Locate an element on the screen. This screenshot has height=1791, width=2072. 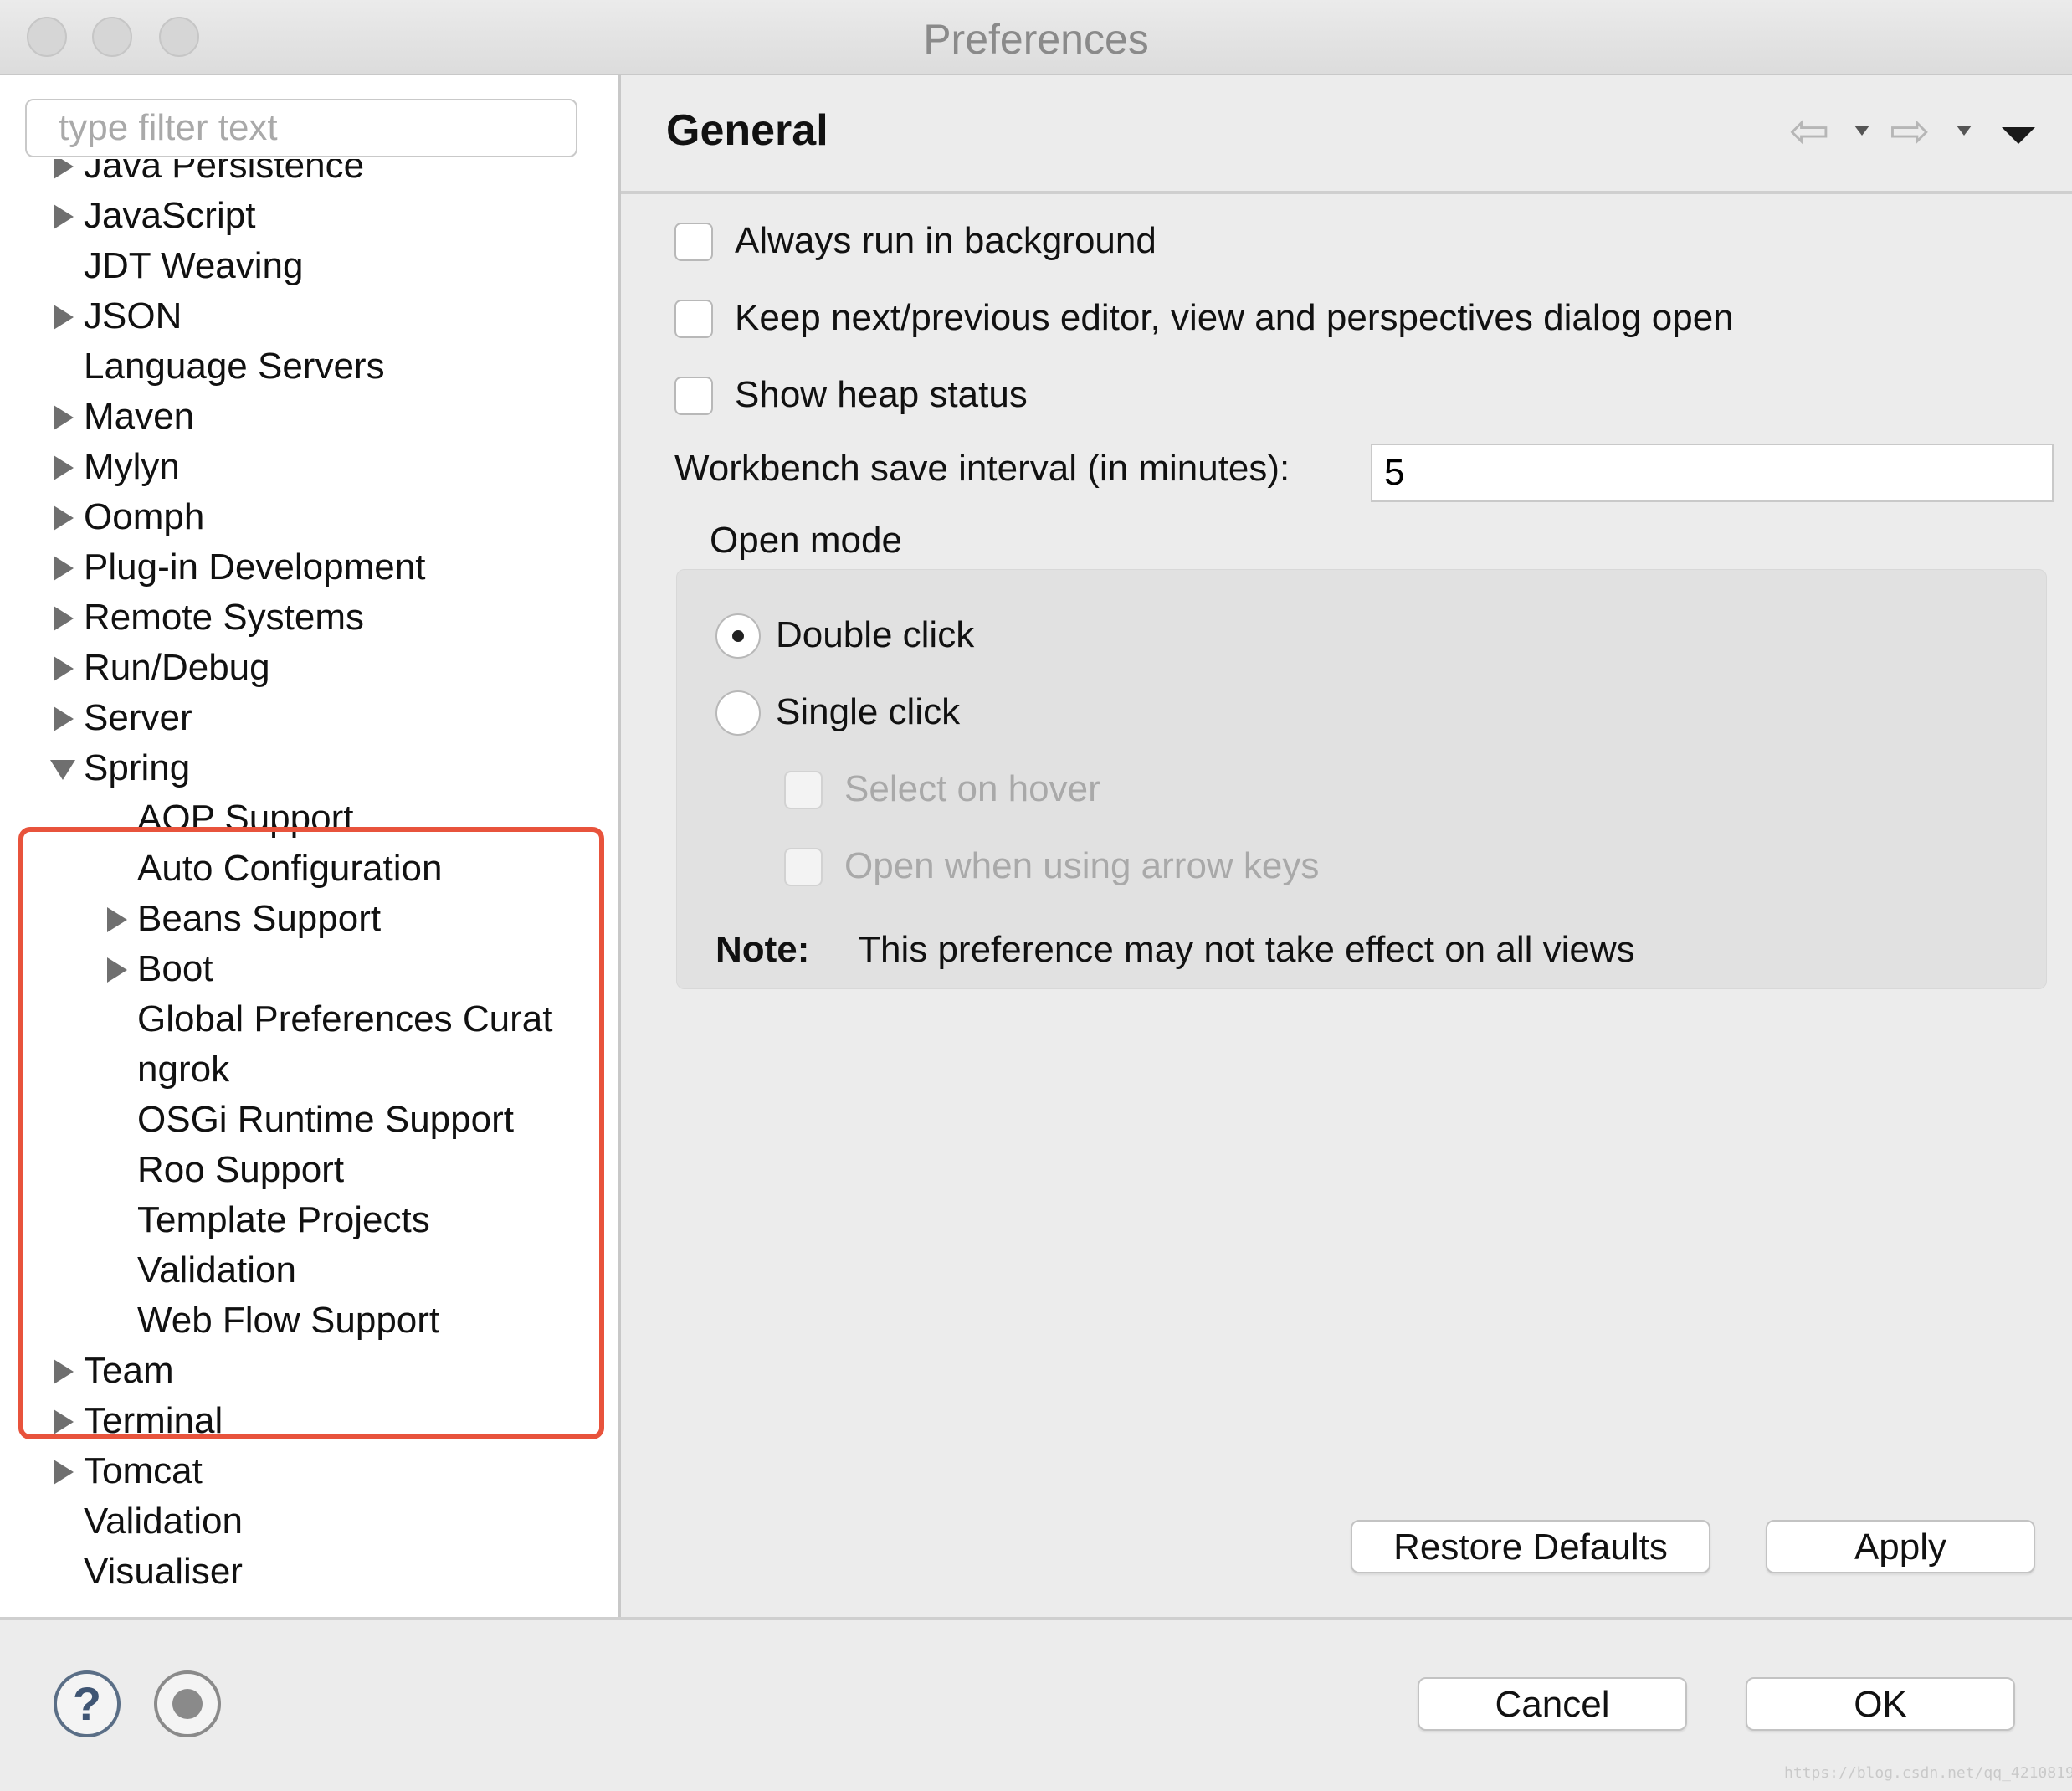
tree-item: JDT Weaving is located at coordinates (309, 266).